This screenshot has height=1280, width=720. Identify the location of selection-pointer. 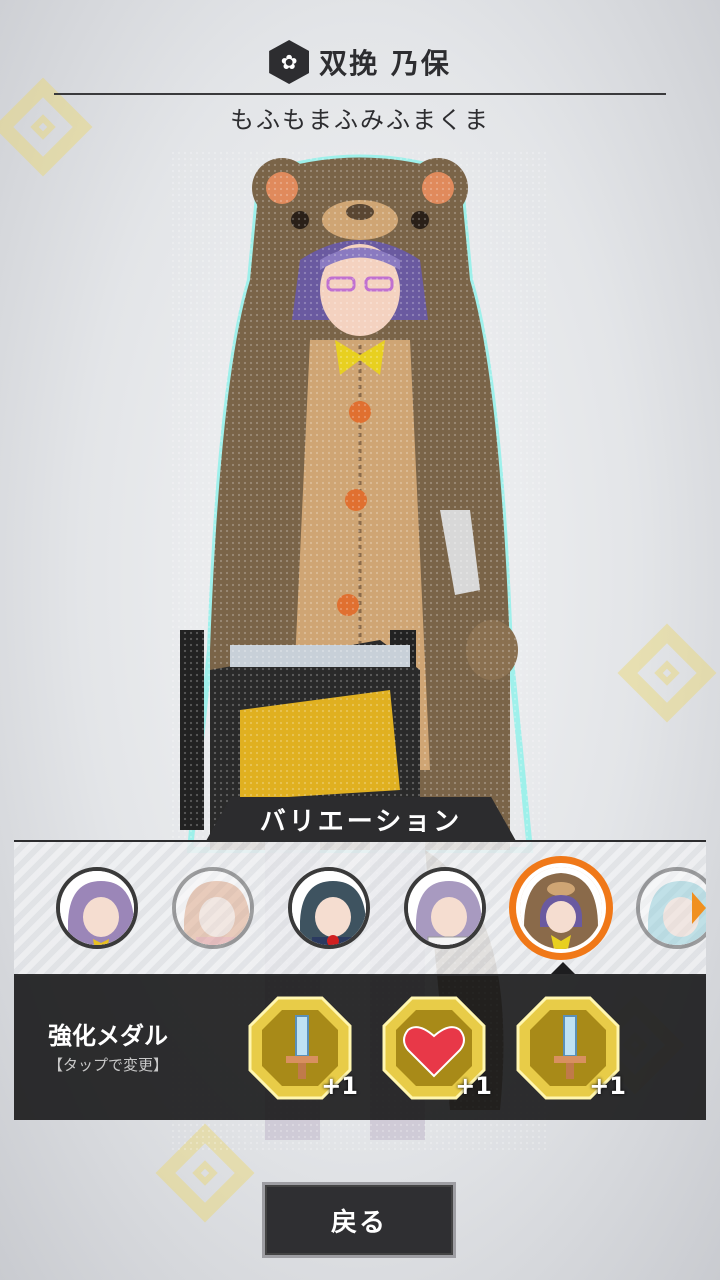
(563, 968).